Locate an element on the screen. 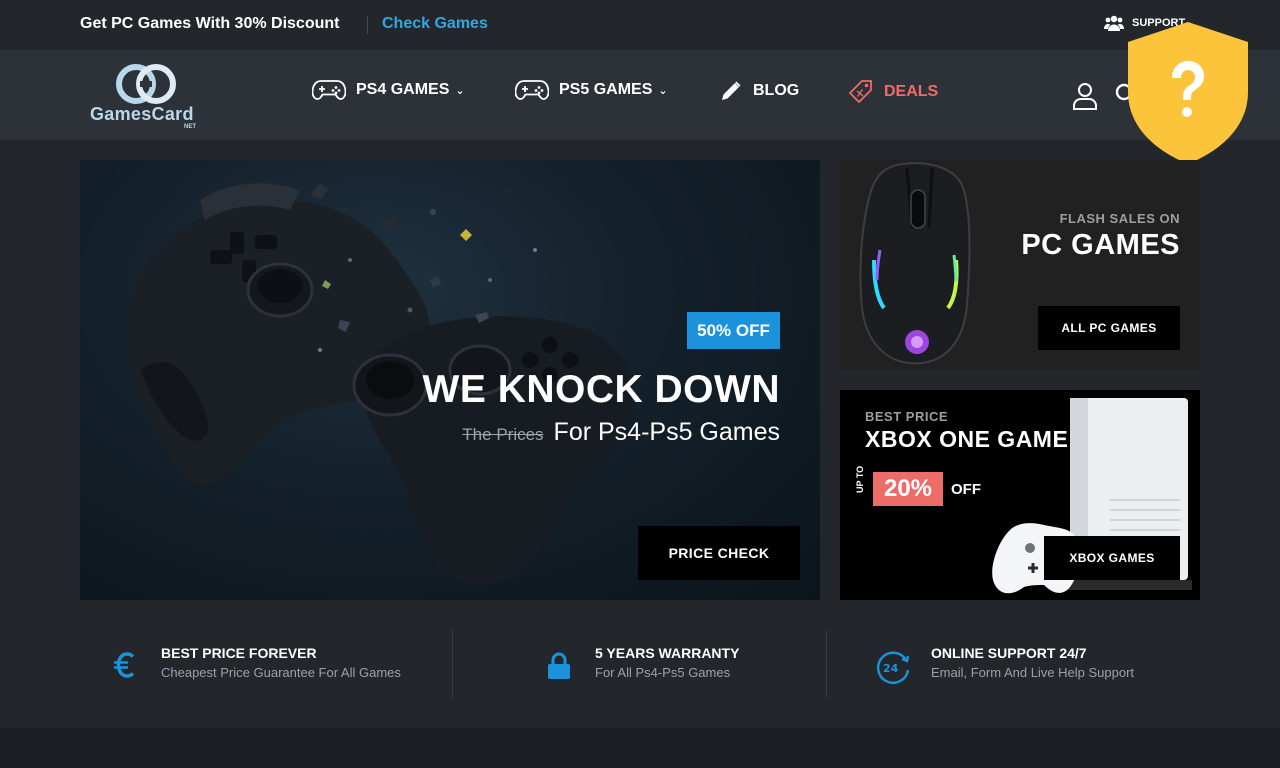  hero-subtitle: The Prices For Ps4-Ps5 Games is located at coordinates (621, 432).